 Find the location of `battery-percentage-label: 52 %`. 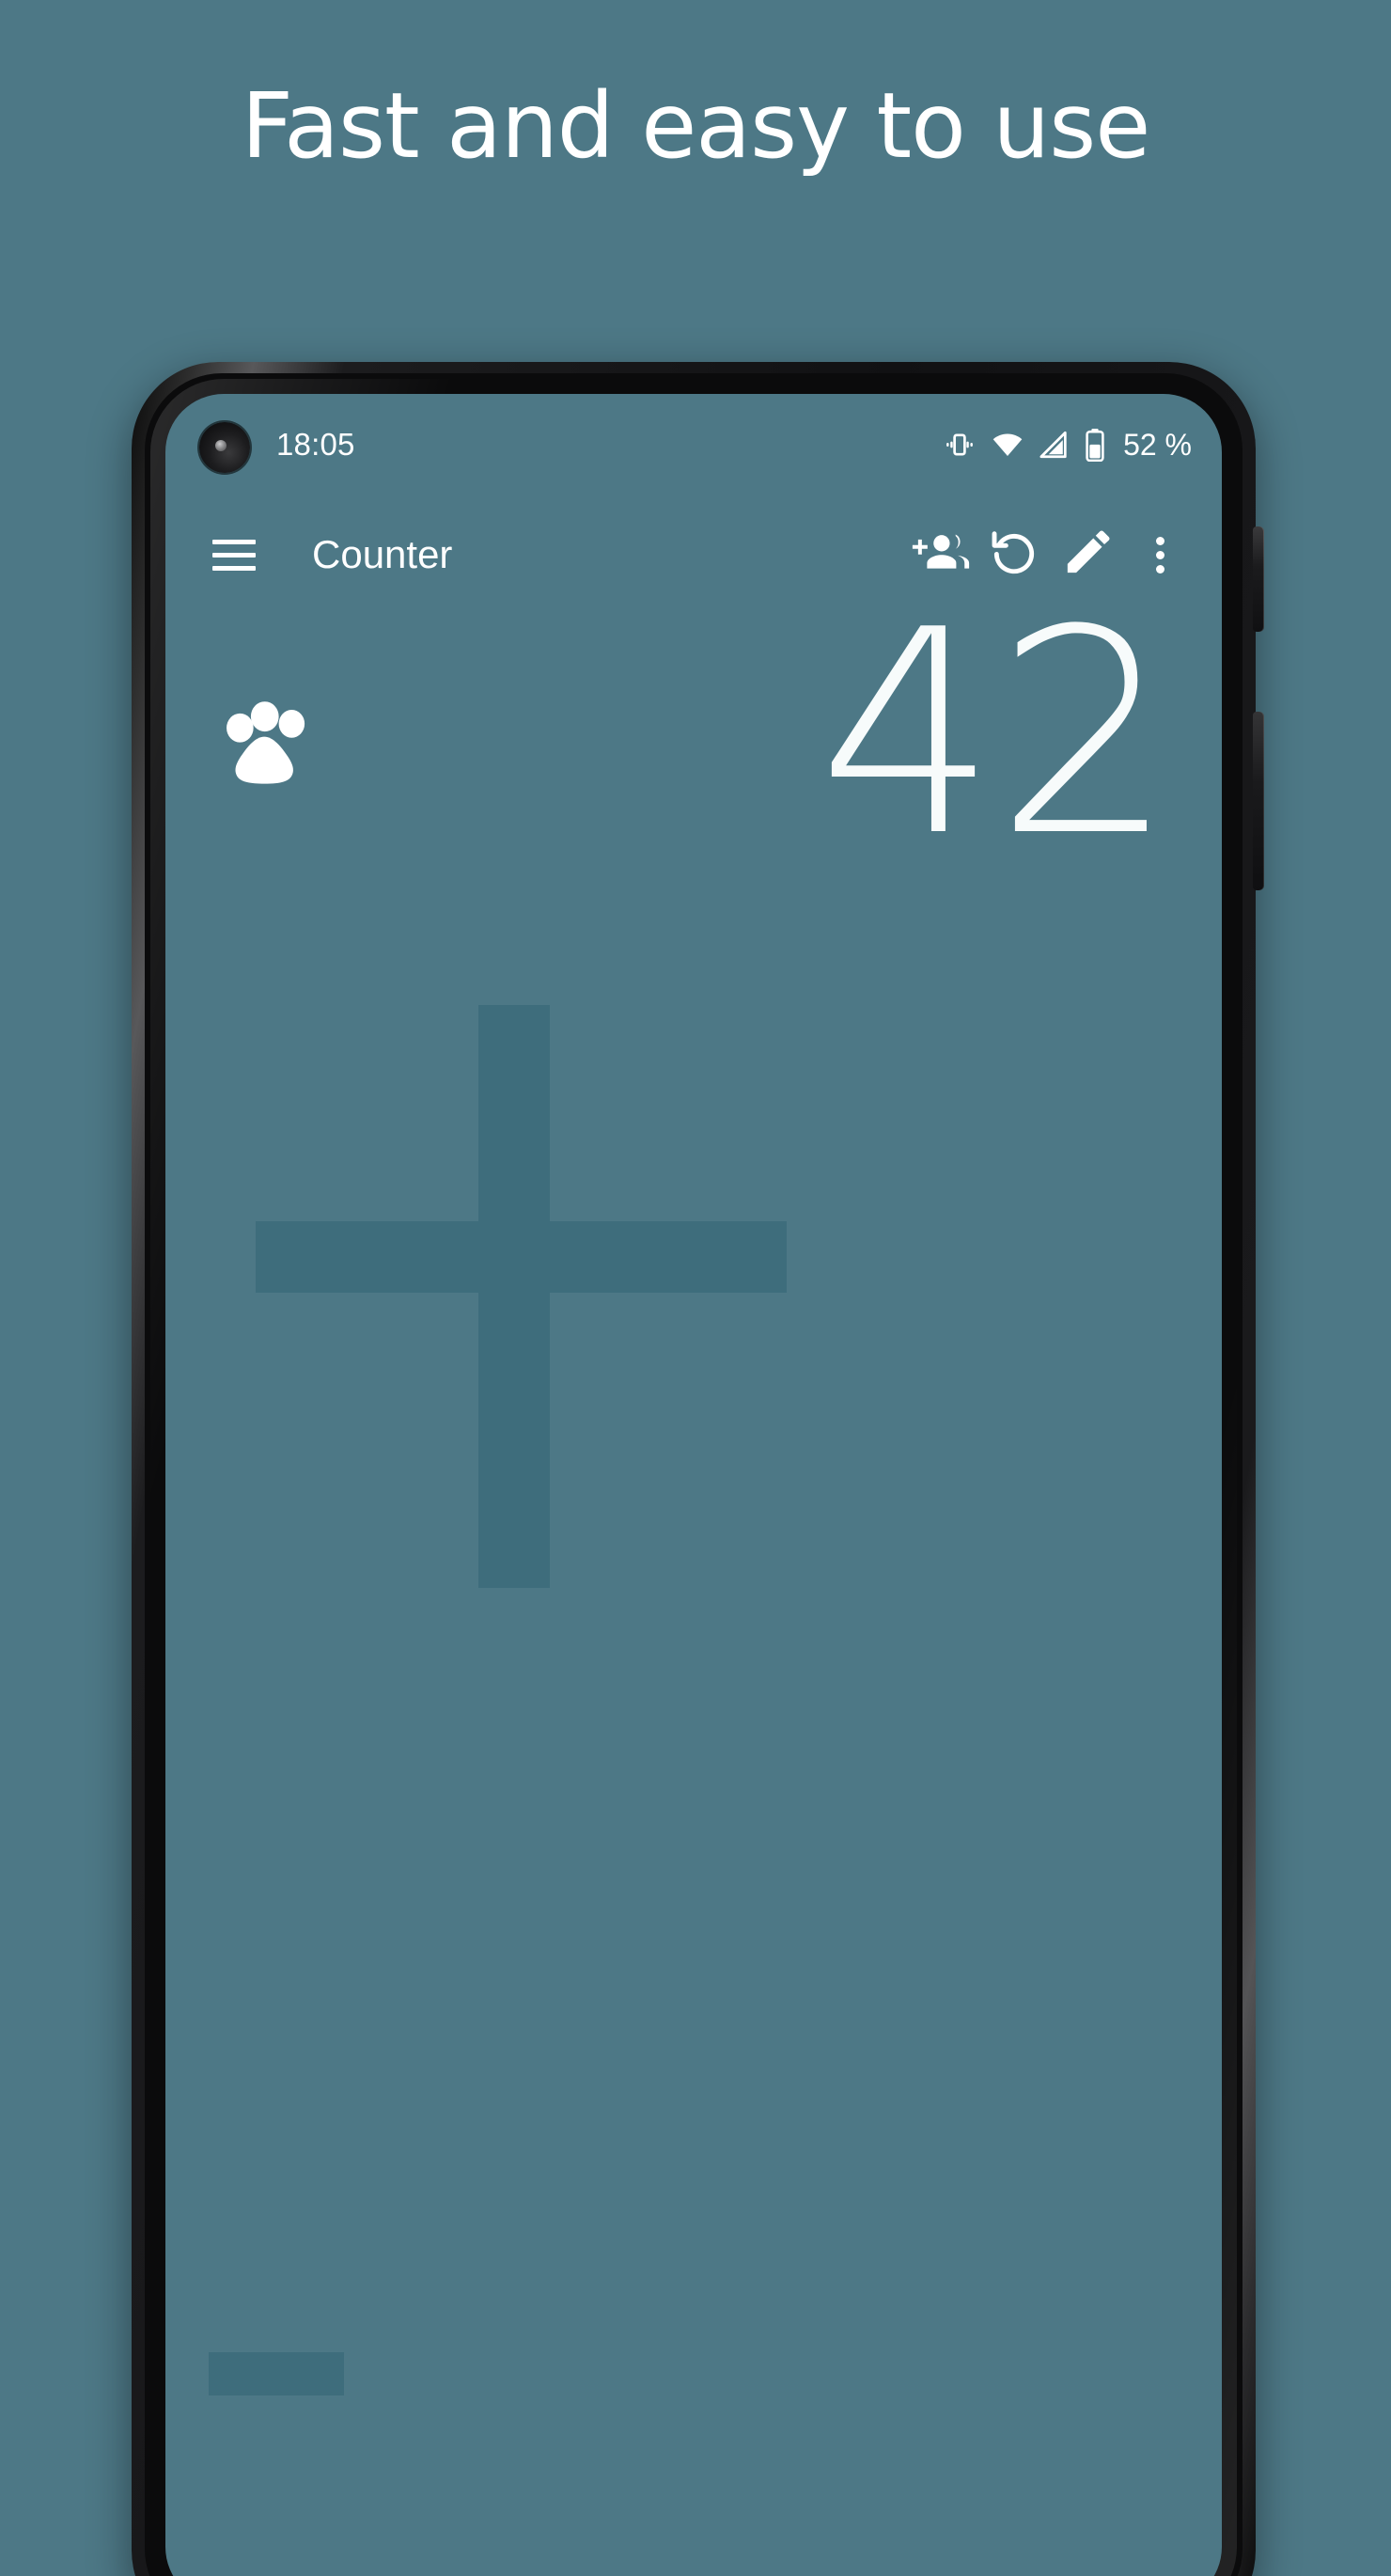

battery-percentage-label: 52 % is located at coordinates (1158, 445).